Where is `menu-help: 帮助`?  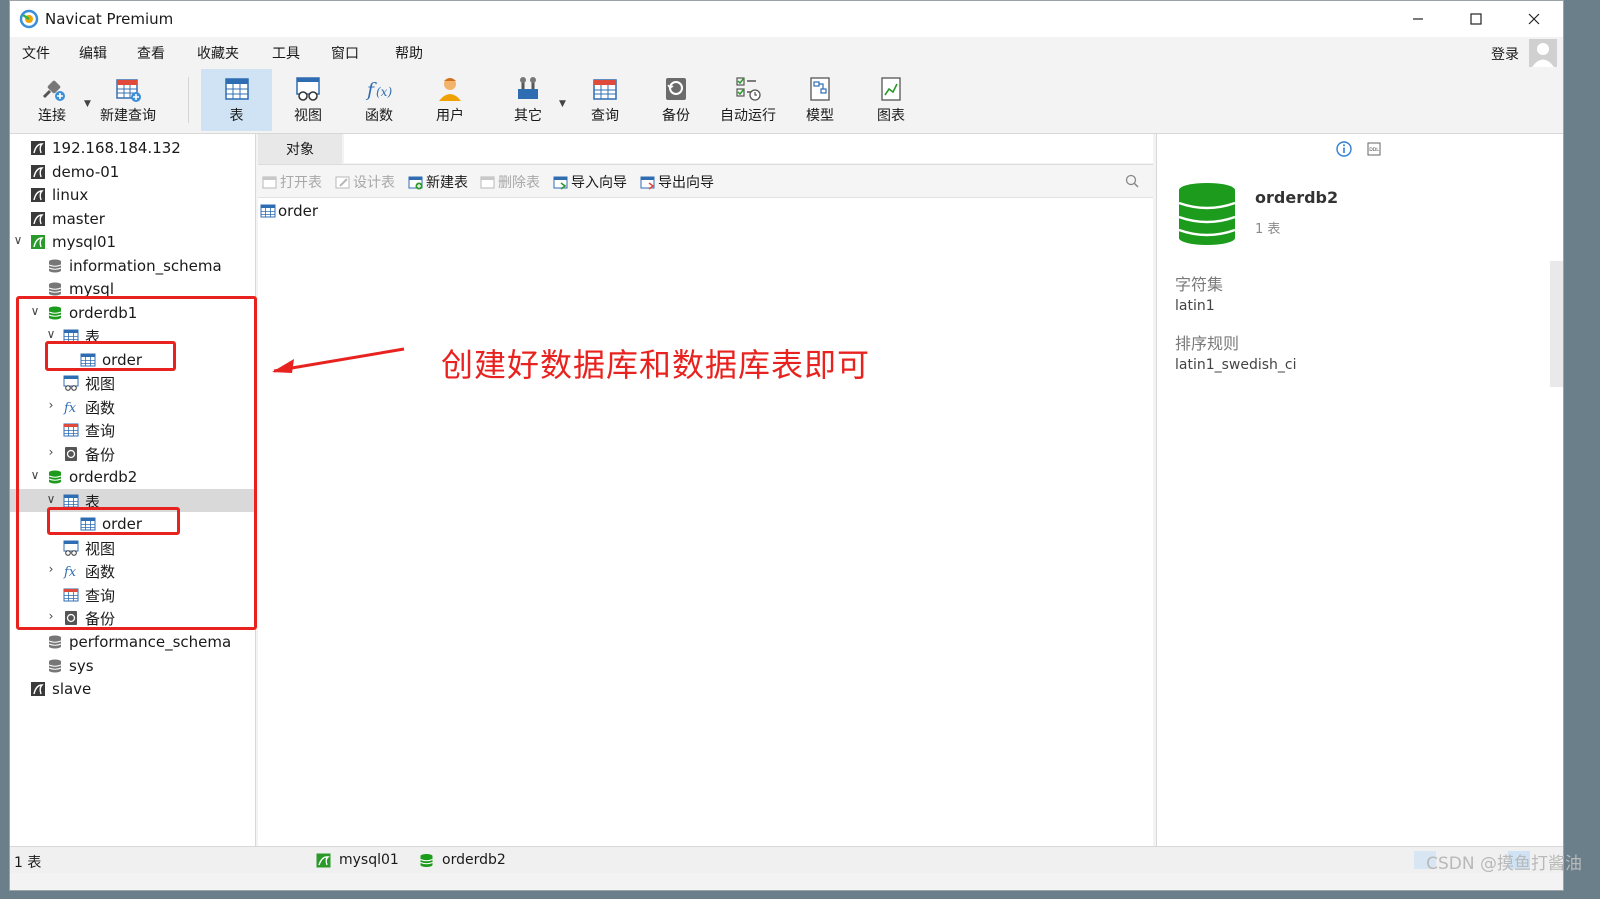 menu-help: 帮助 is located at coordinates (409, 53).